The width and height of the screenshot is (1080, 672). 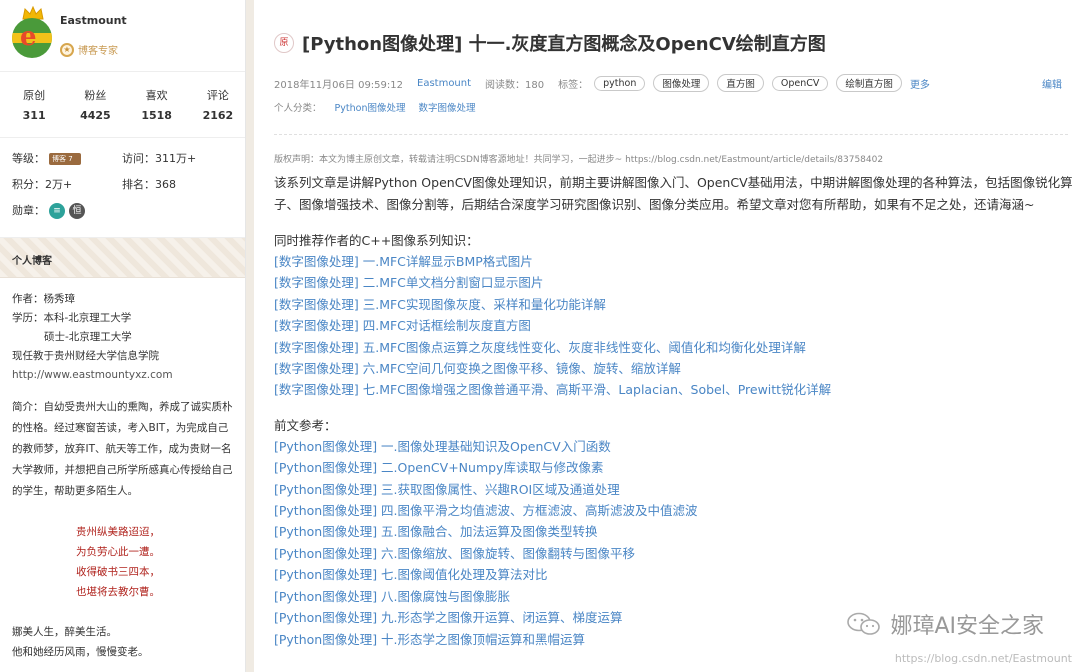 I want to click on article-title: [Python图像处理] 十一.灰度直方图概念及OpenCV绘制直方图, so click(x=564, y=44).